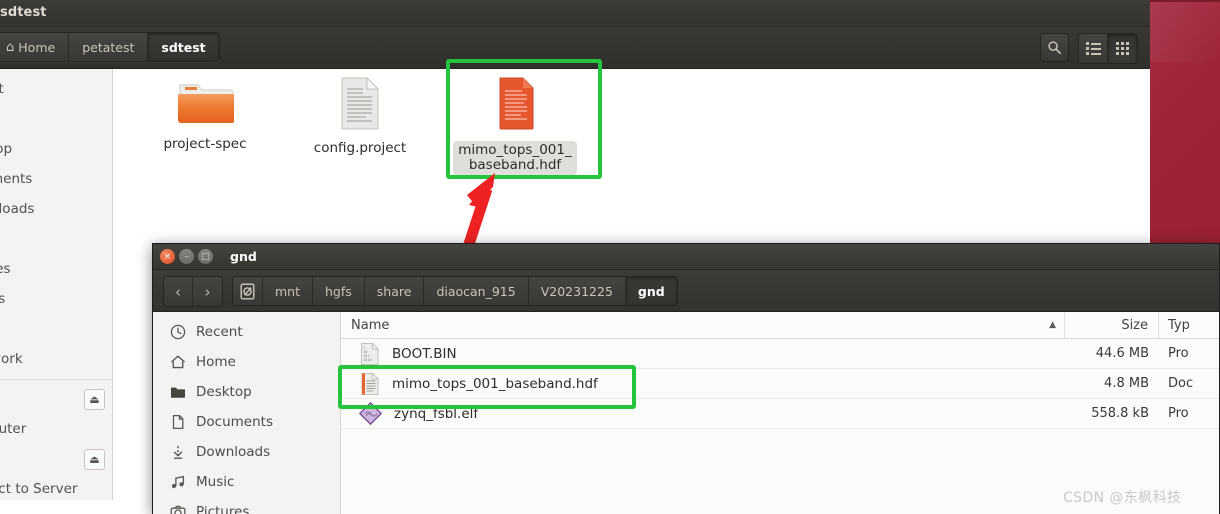  I want to click on search-button, so click(1054, 47).